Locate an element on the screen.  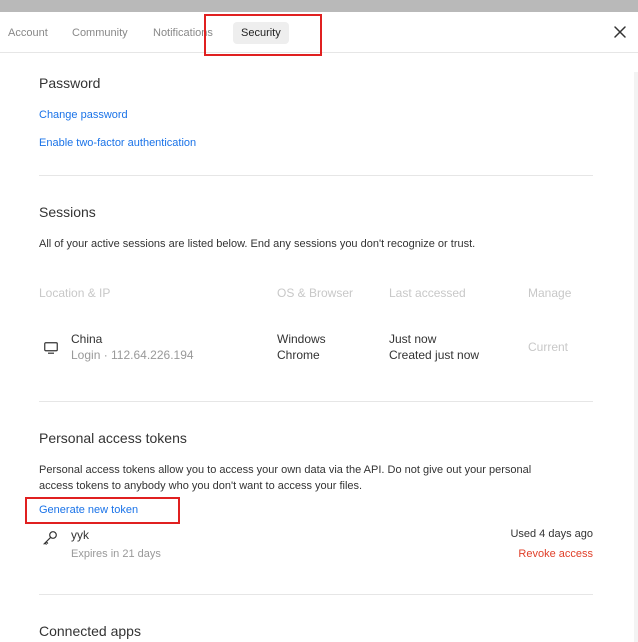
session-last-accessed: Just now is located at coordinates (413, 339).